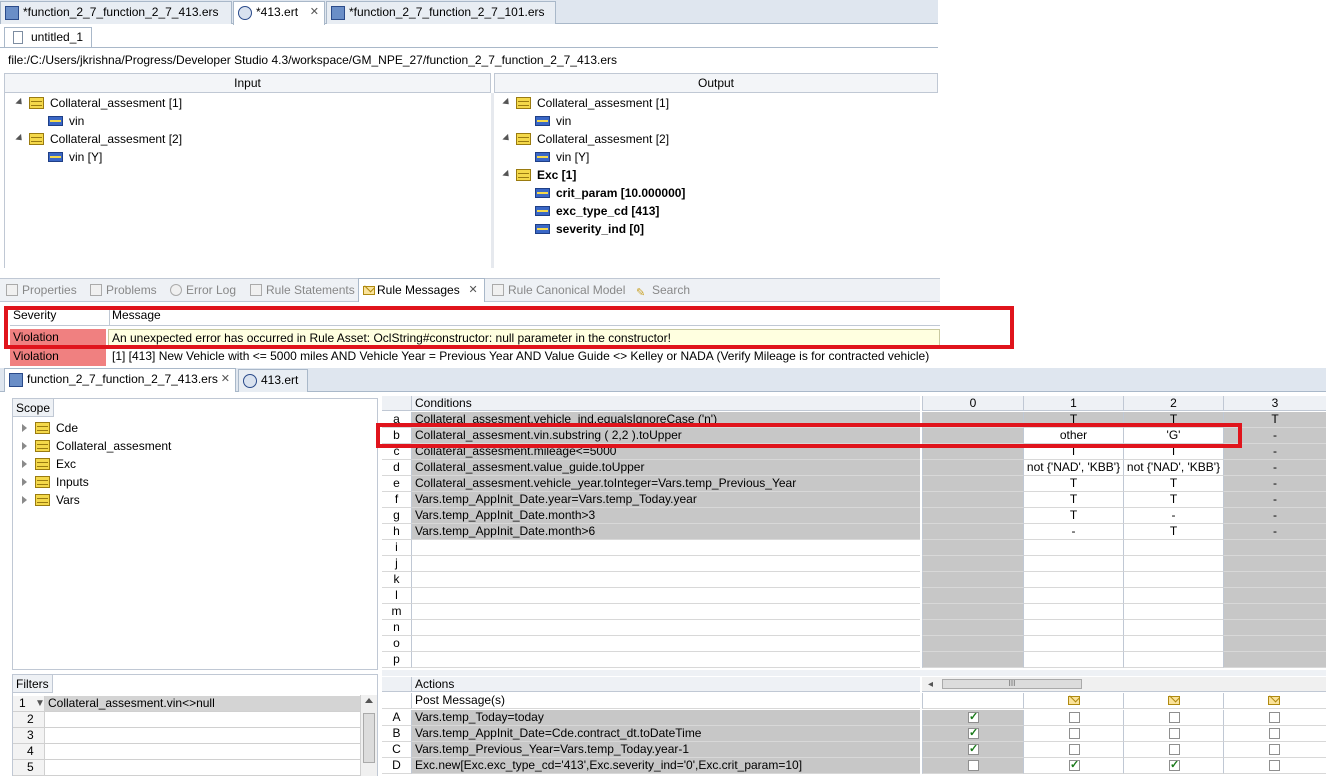 This screenshot has width=1326, height=776. What do you see at coordinates (972, 403) in the screenshot?
I see `rule-column-header: 0` at bounding box center [972, 403].